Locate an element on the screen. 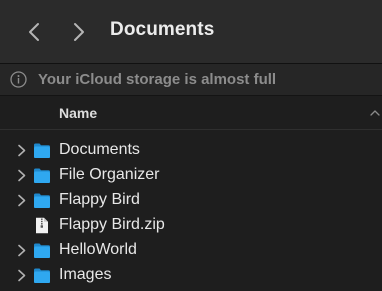  name-column-header: Name is located at coordinates (78, 113).